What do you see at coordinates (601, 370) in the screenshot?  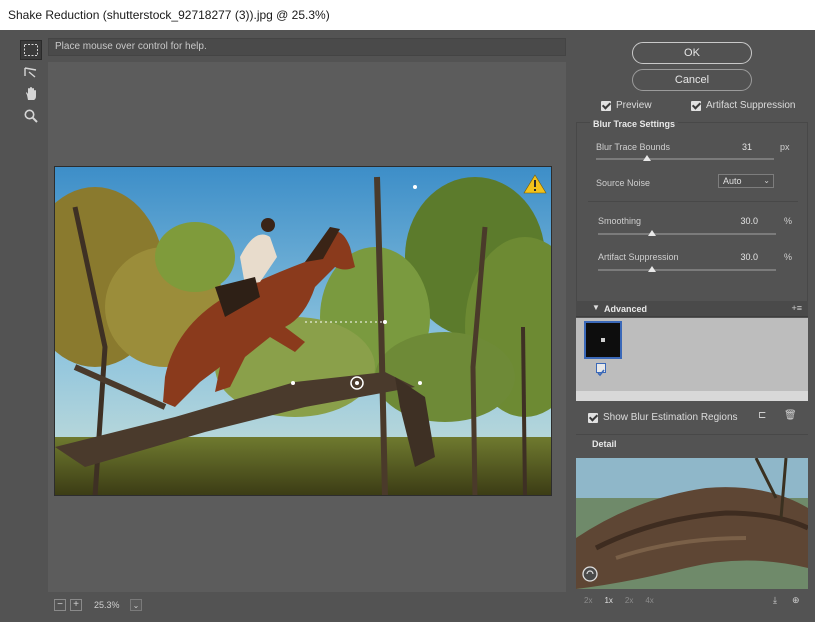 I see `region-enabled-checkbox` at bounding box center [601, 370].